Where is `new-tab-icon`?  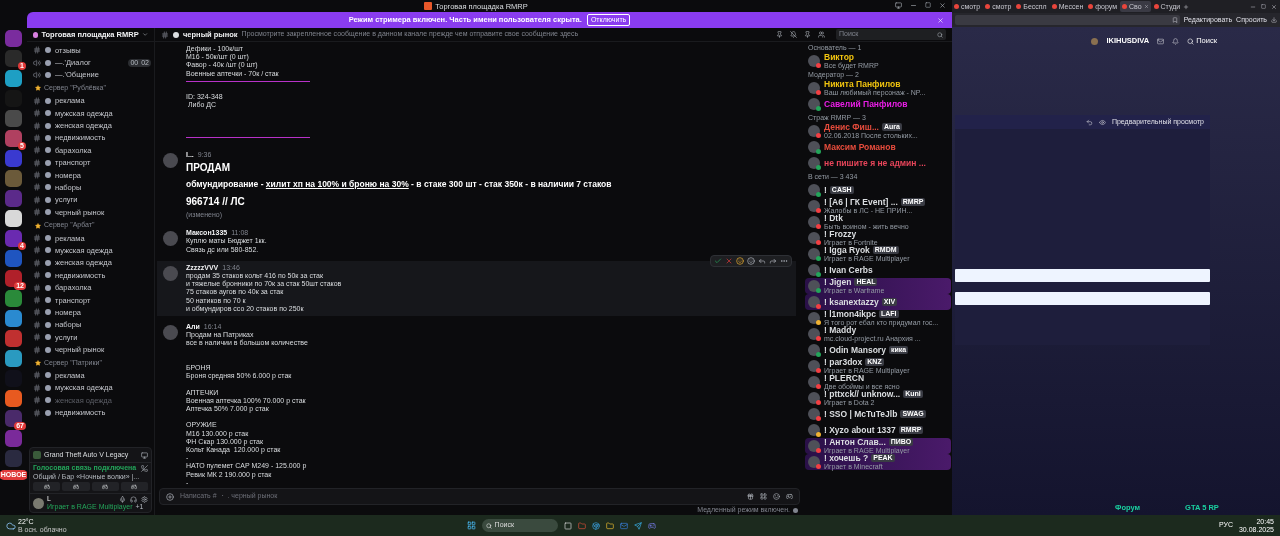 new-tab-icon is located at coordinates (1186, 6).